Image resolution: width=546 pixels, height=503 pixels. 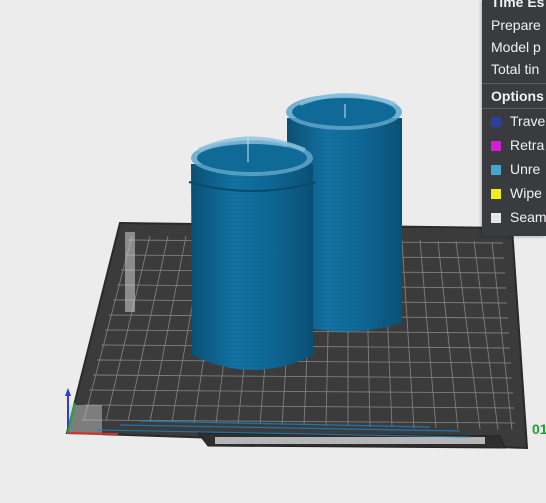 What do you see at coordinates (514, 108) in the screenshot?
I see `options-divider` at bounding box center [514, 108].